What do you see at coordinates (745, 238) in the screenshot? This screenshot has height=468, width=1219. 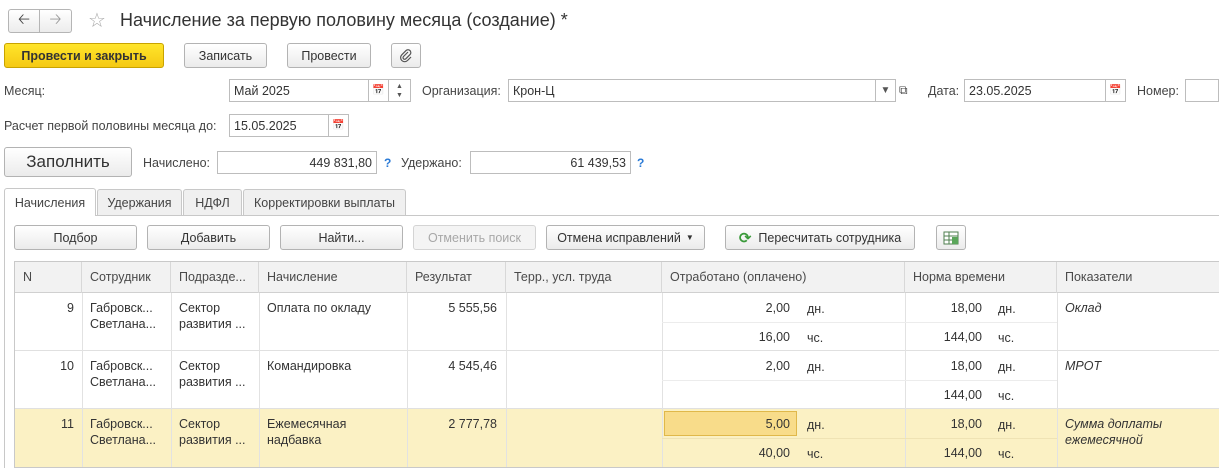 I see `refresh-icon: ⟳` at bounding box center [745, 238].